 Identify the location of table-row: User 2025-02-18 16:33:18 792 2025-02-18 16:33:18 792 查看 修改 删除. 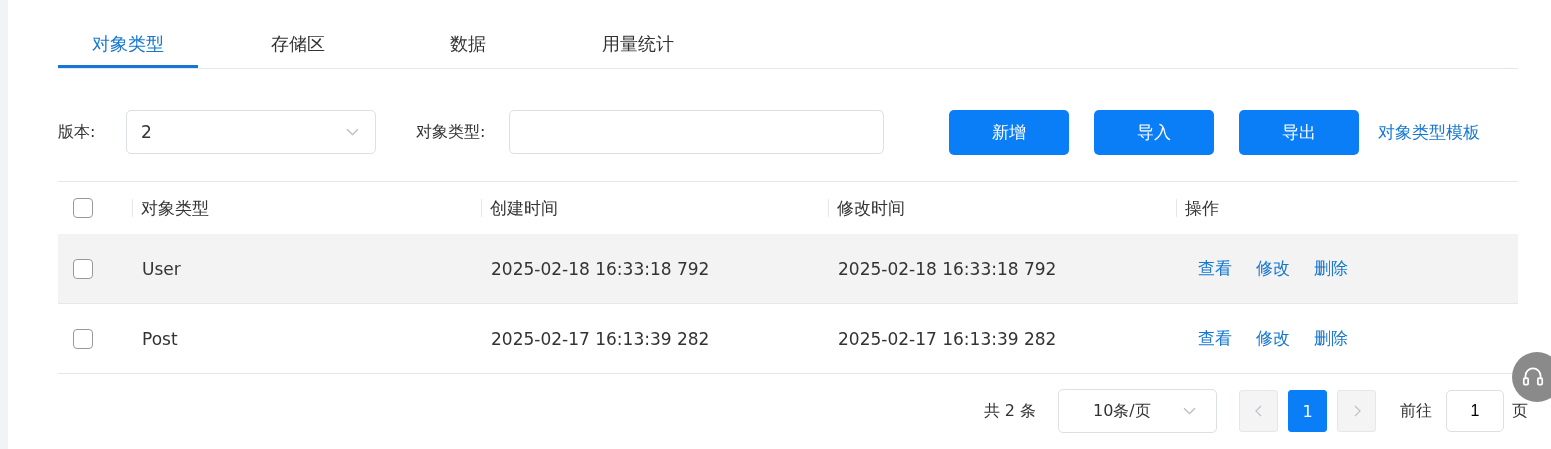
(788, 269).